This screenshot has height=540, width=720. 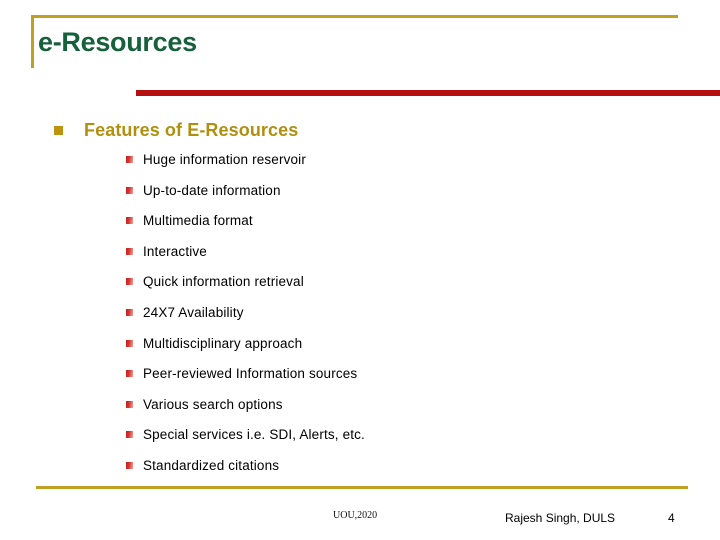 I want to click on gold-square-bullet-icon, so click(x=58, y=130).